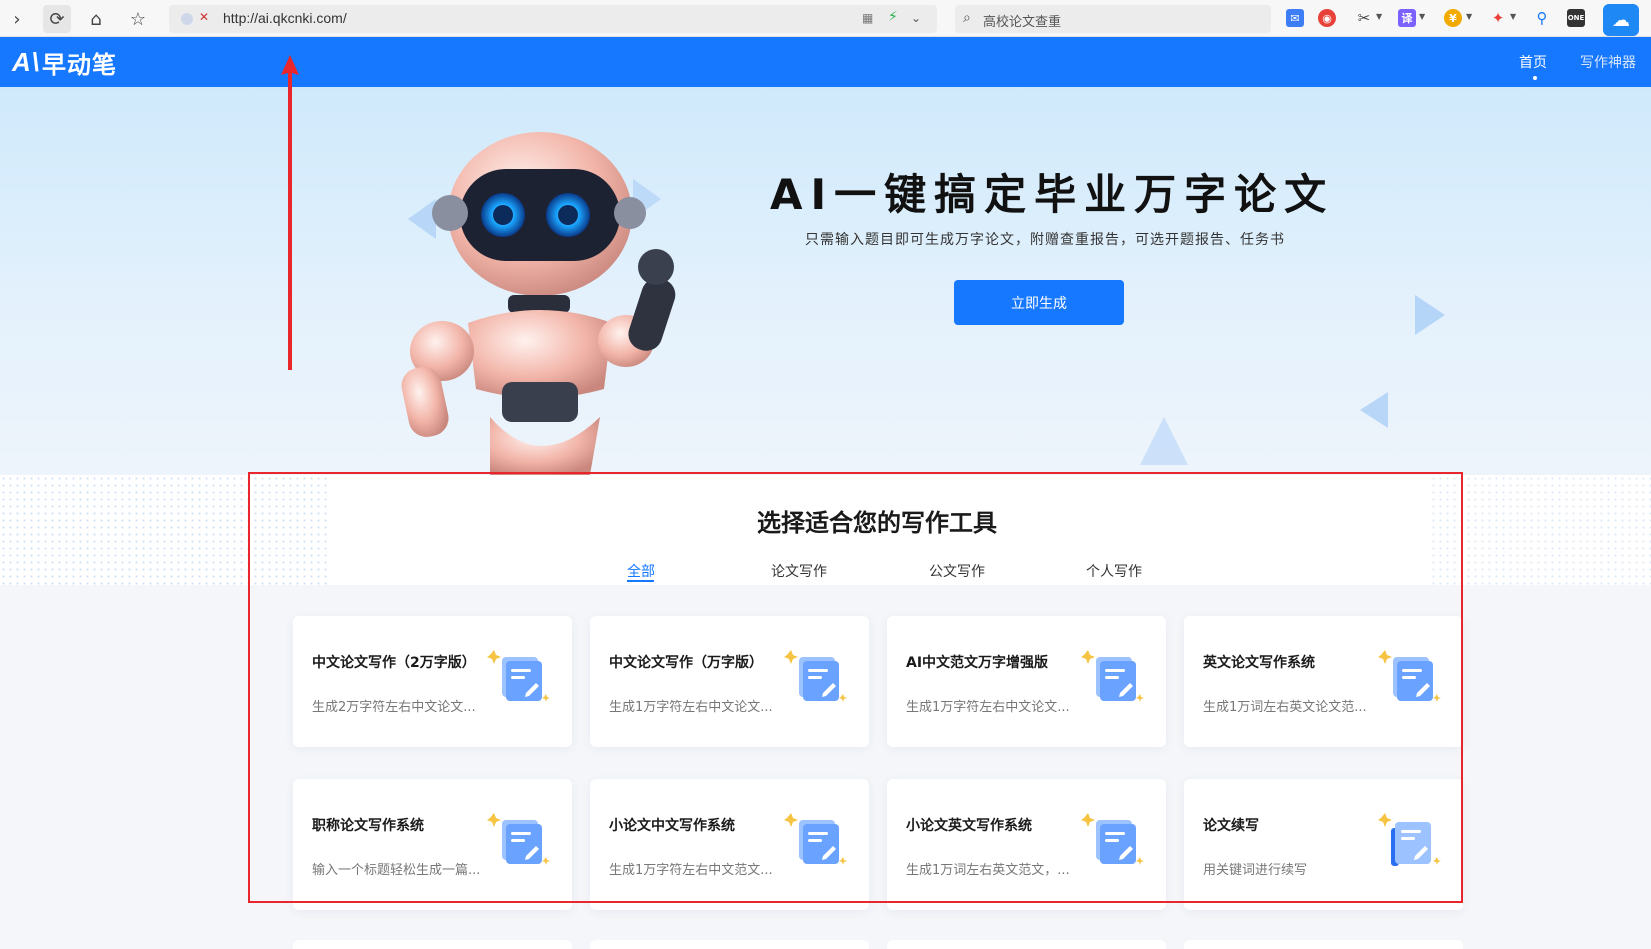  I want to click on cloud-icon: ☁, so click(1621, 20).